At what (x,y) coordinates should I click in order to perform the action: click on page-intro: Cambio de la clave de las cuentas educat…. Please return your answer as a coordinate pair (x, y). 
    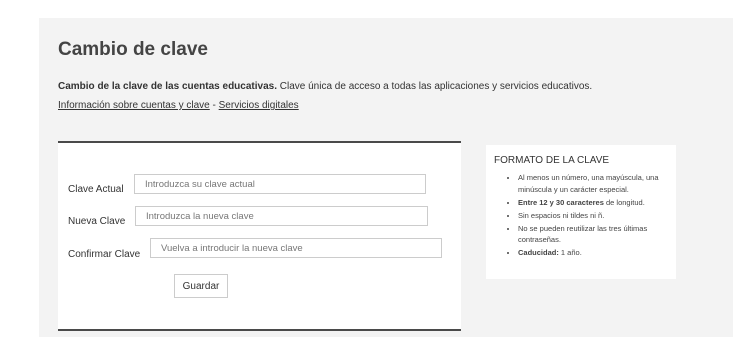
    Looking at the image, I should click on (325, 86).